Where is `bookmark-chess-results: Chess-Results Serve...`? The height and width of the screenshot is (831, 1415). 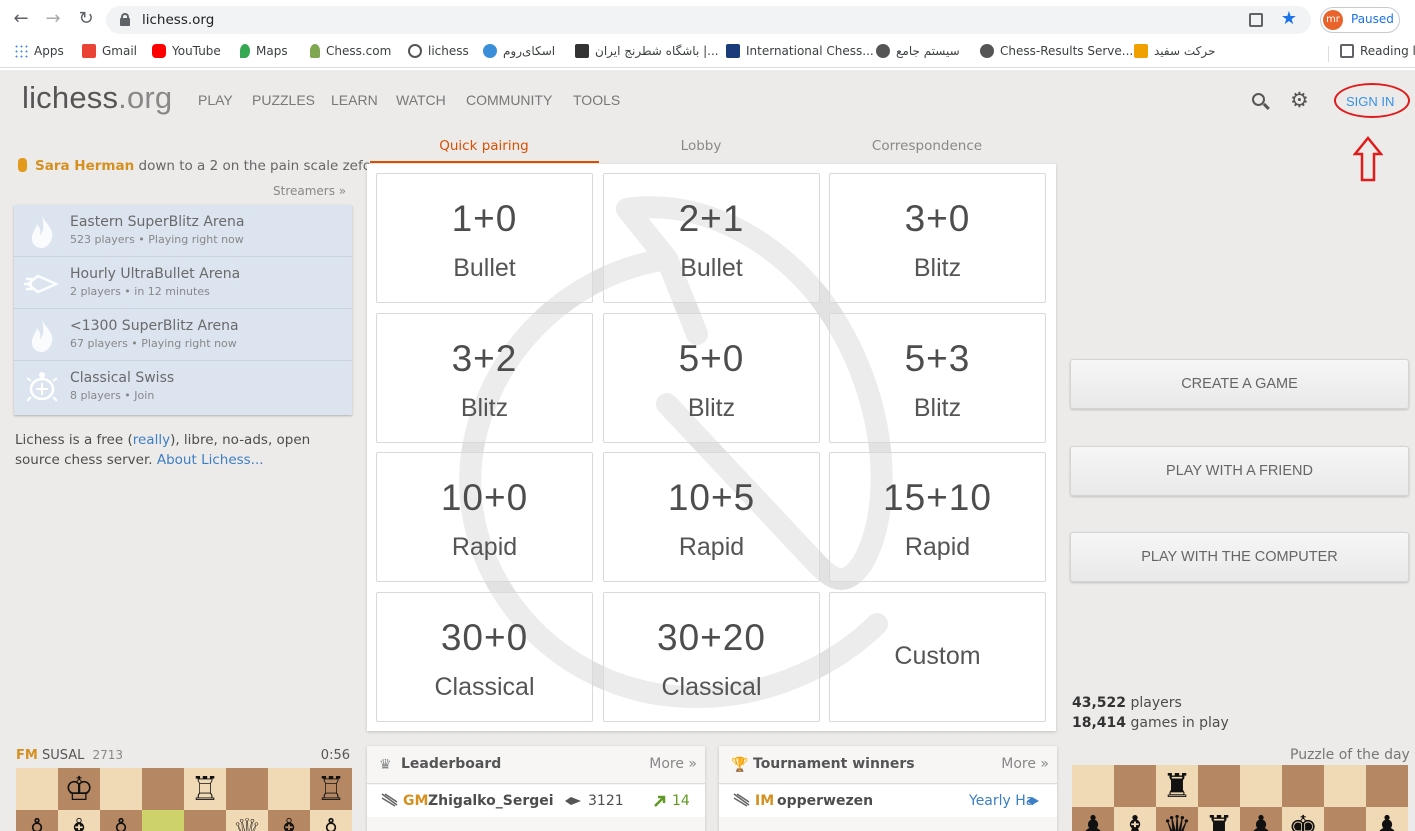 bookmark-chess-results: Chess-Results Serve... is located at coordinates (1056, 53).